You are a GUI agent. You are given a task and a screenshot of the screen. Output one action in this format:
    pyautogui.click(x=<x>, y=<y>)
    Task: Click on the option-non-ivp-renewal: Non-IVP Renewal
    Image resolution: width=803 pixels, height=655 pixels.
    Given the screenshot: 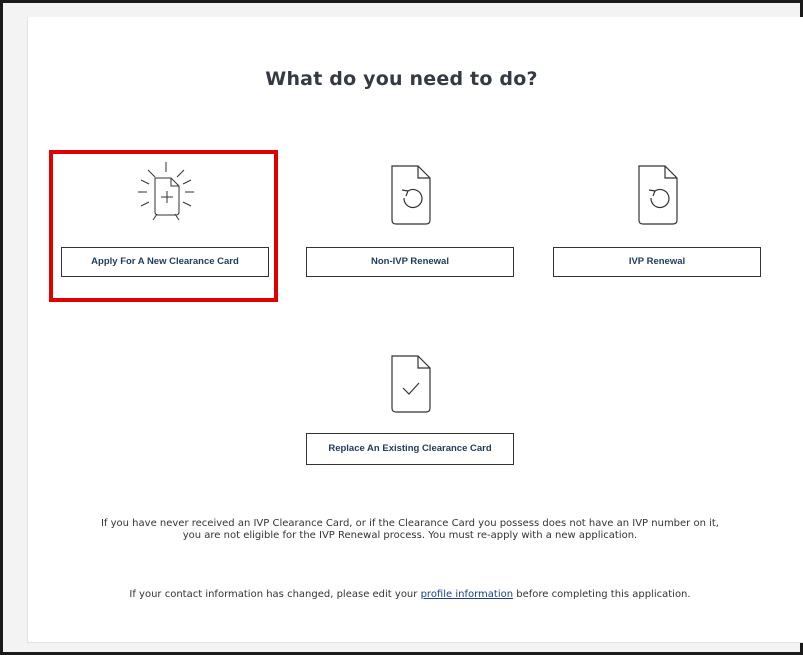 What is the action you would take?
    pyautogui.click(x=411, y=220)
    